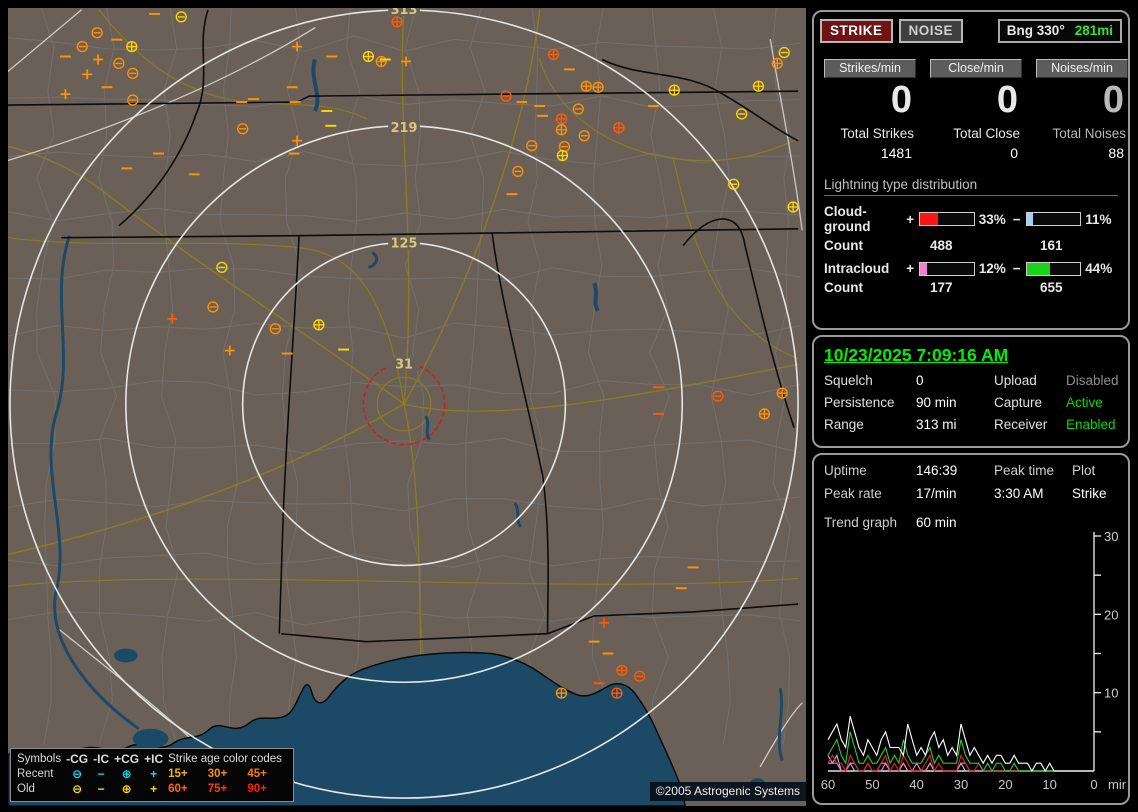  Describe the element at coordinates (1084, 402) in the screenshot. I see `capture-status: Active` at that location.